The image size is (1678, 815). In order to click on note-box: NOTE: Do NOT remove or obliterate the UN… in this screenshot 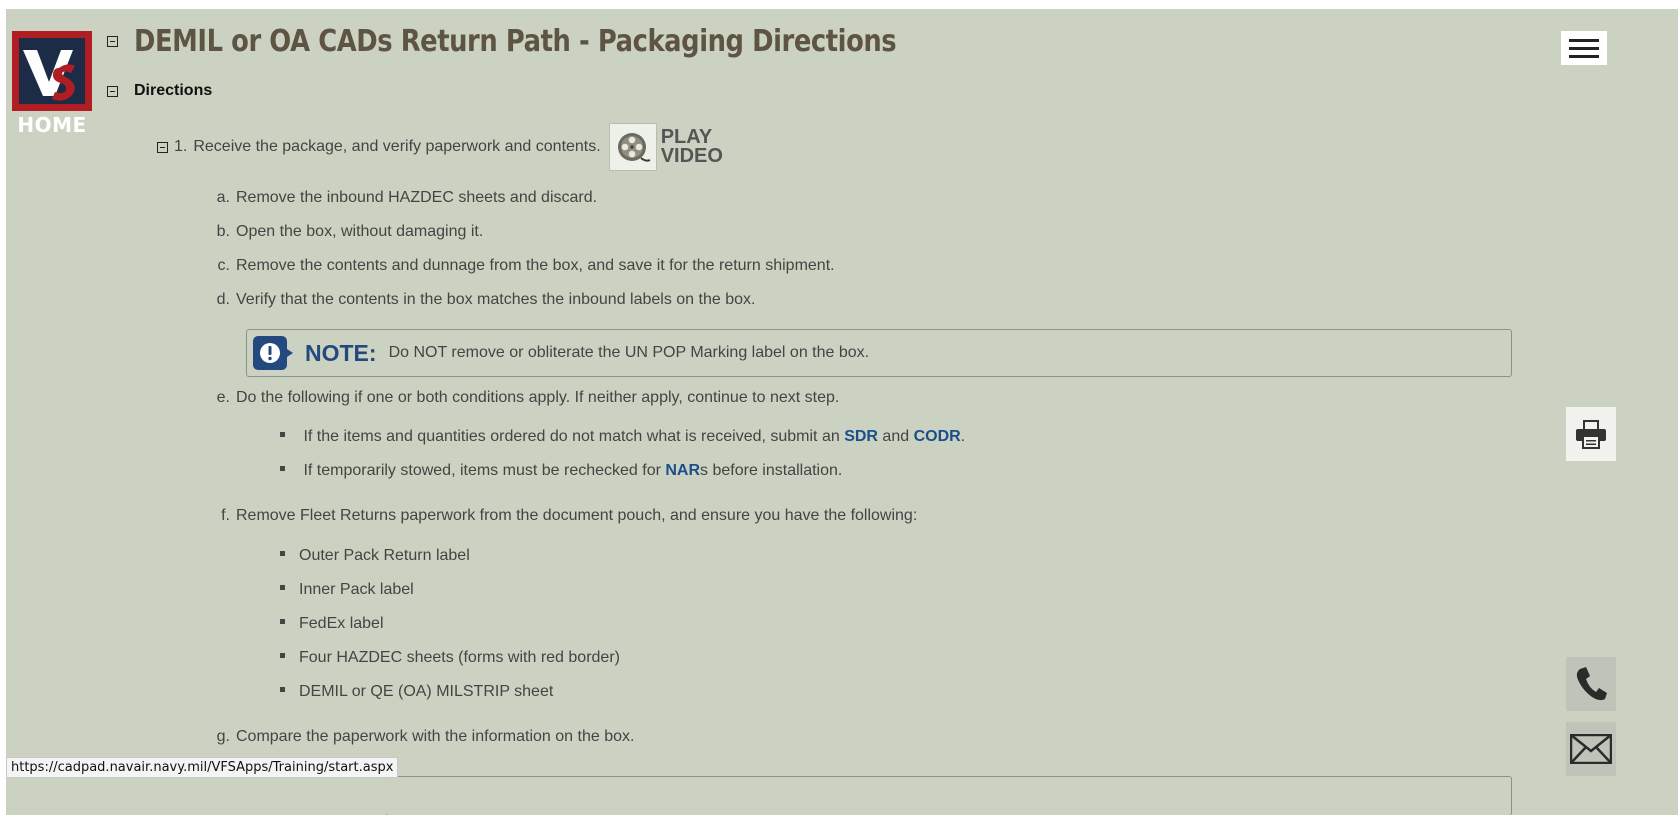, I will do `click(879, 353)`.